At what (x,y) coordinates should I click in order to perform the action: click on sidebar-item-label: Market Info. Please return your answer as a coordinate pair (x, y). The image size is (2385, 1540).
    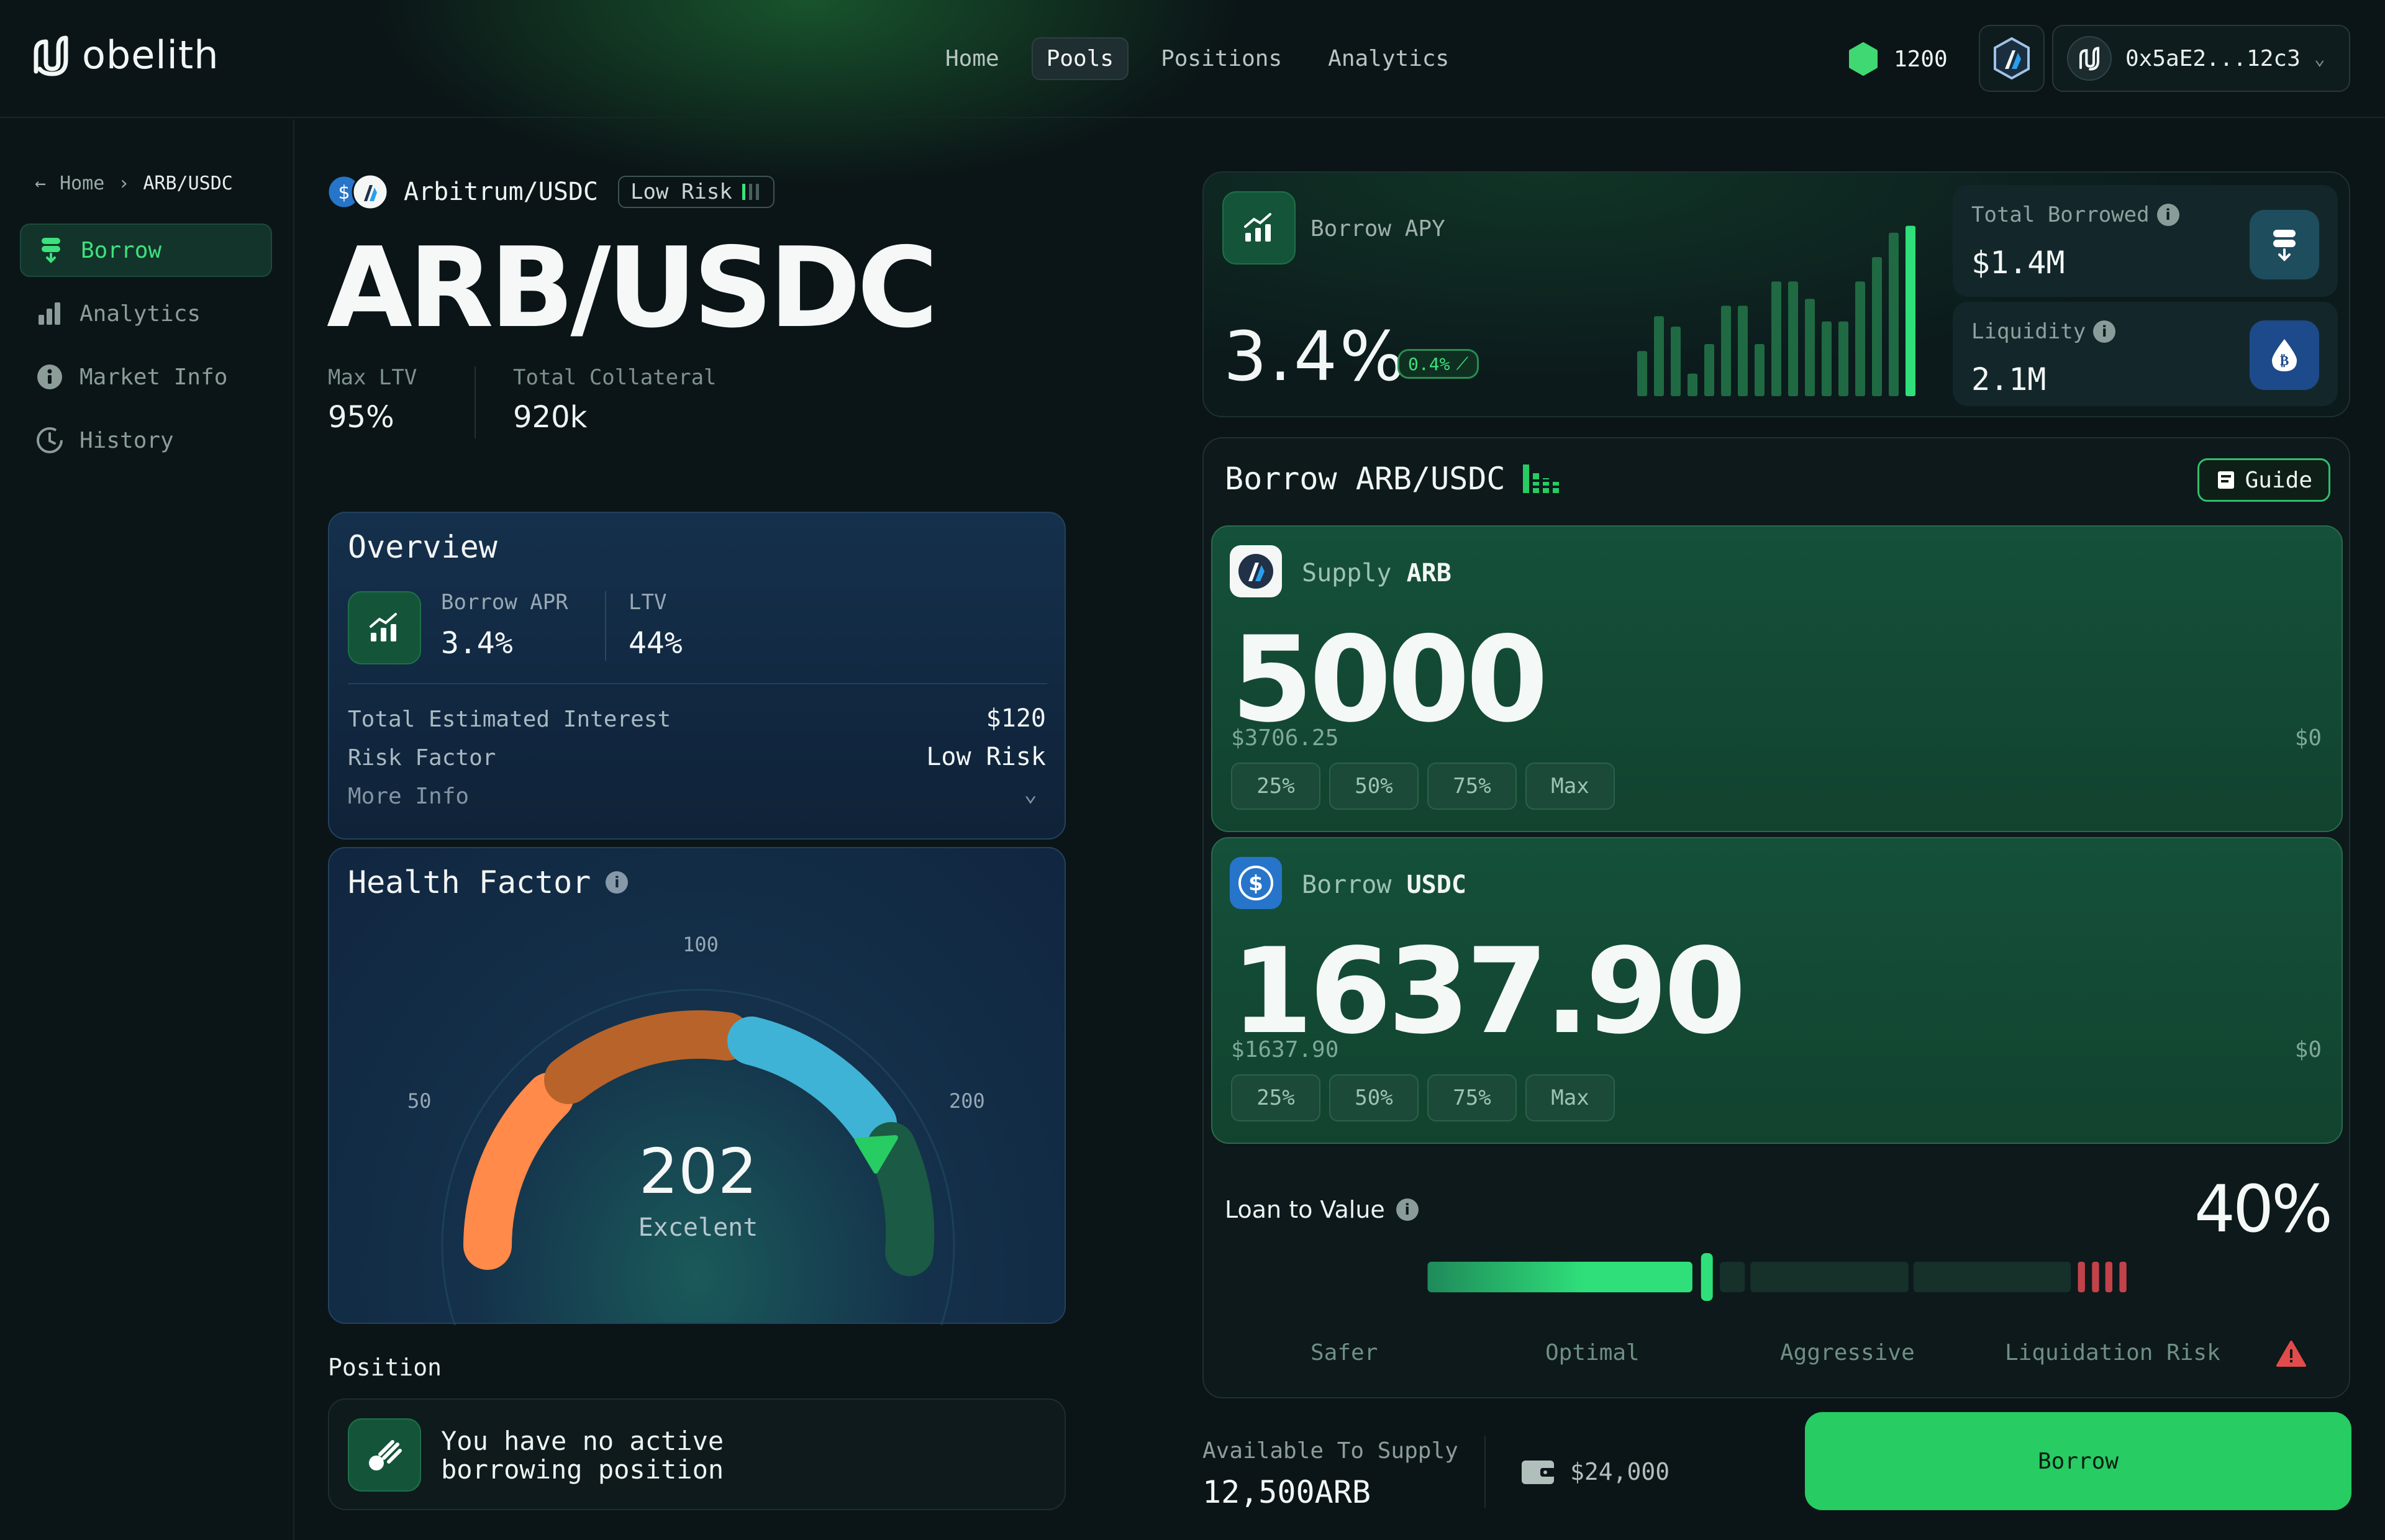
    Looking at the image, I should click on (154, 377).